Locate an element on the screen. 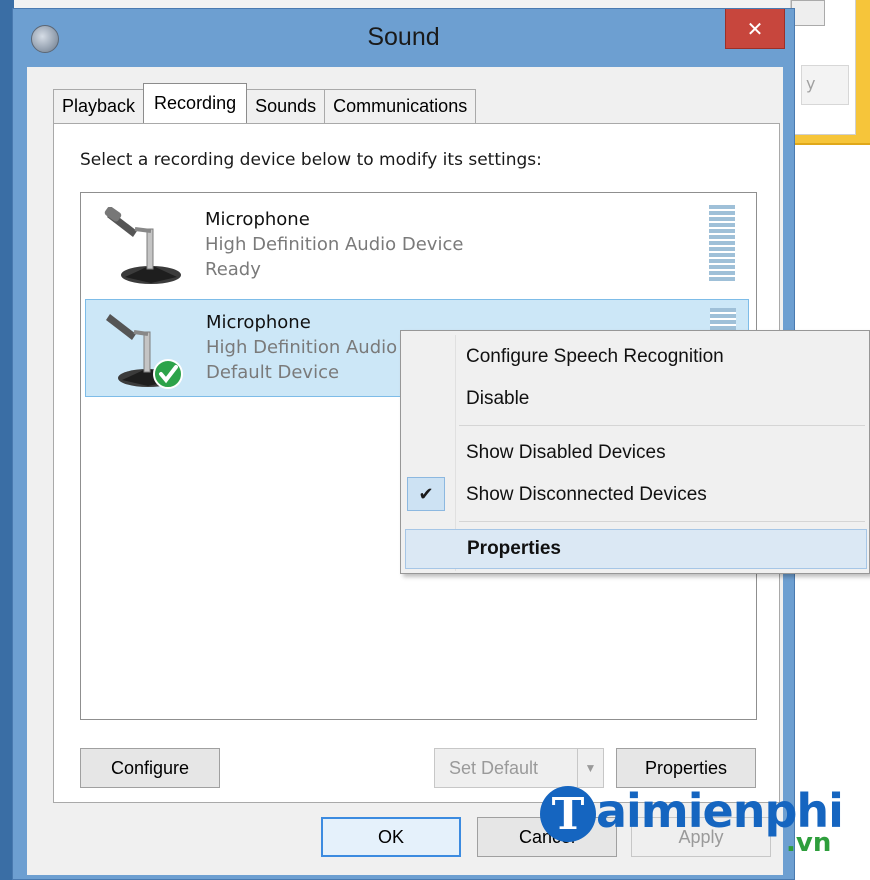 This screenshot has height=880, width=870. menu-item-configure-speech: Configure Speech Recognition is located at coordinates (636, 357).